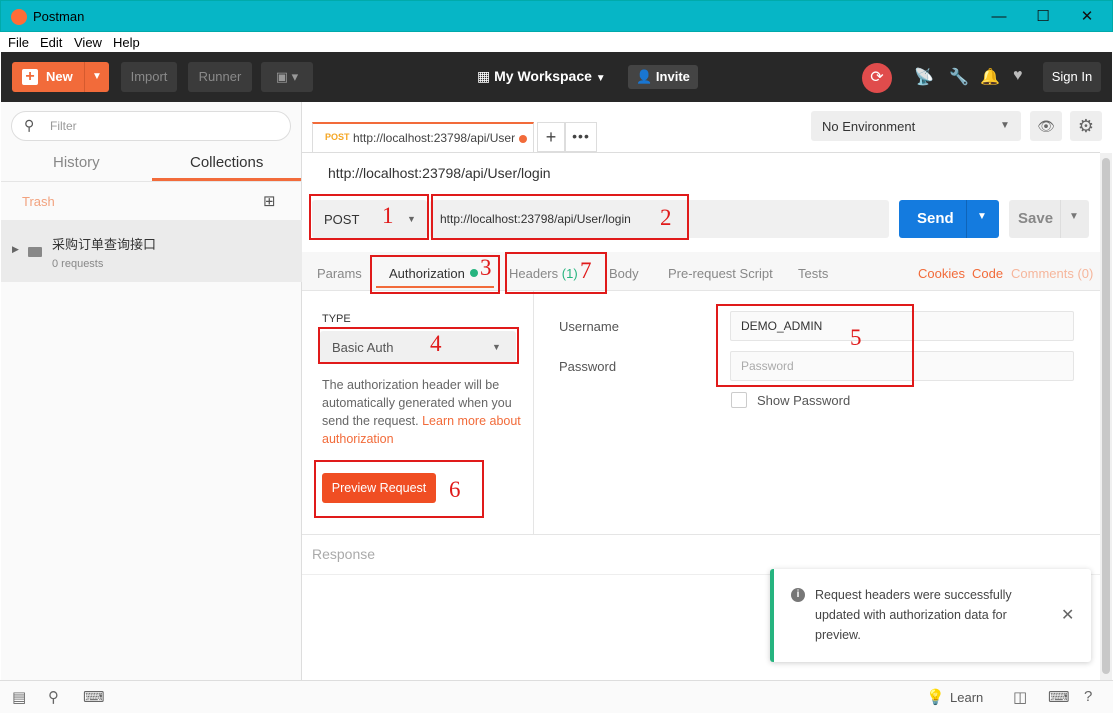  I want to click on menu-help: Help, so click(126, 42).